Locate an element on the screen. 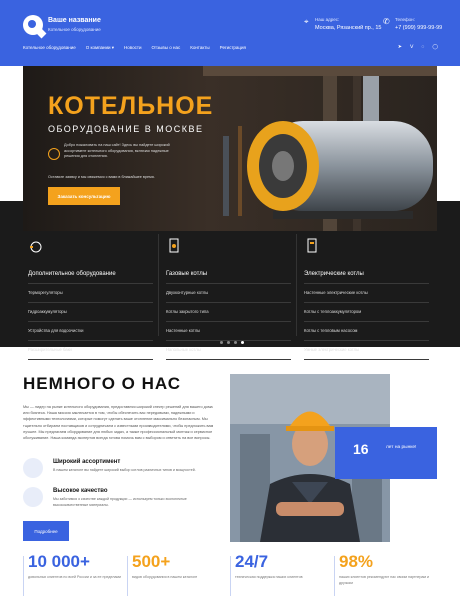 The height and width of the screenshot is (600, 460). more-button: Подробнее is located at coordinates (46, 531).